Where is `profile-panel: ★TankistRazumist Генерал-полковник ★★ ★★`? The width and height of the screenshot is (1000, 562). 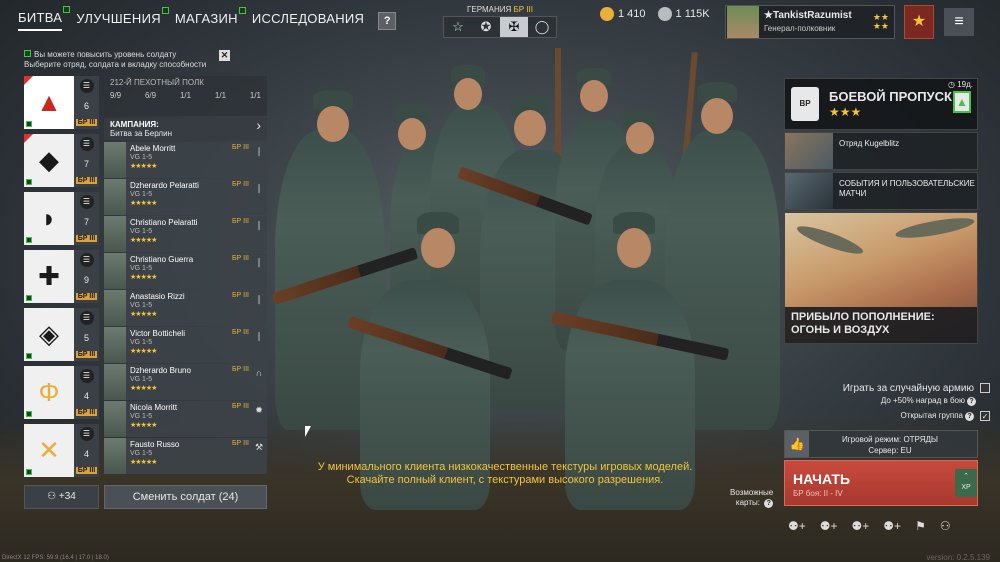 profile-panel: ★TankistRazumist Генерал-полковник ★★ ★★ is located at coordinates (810, 22).